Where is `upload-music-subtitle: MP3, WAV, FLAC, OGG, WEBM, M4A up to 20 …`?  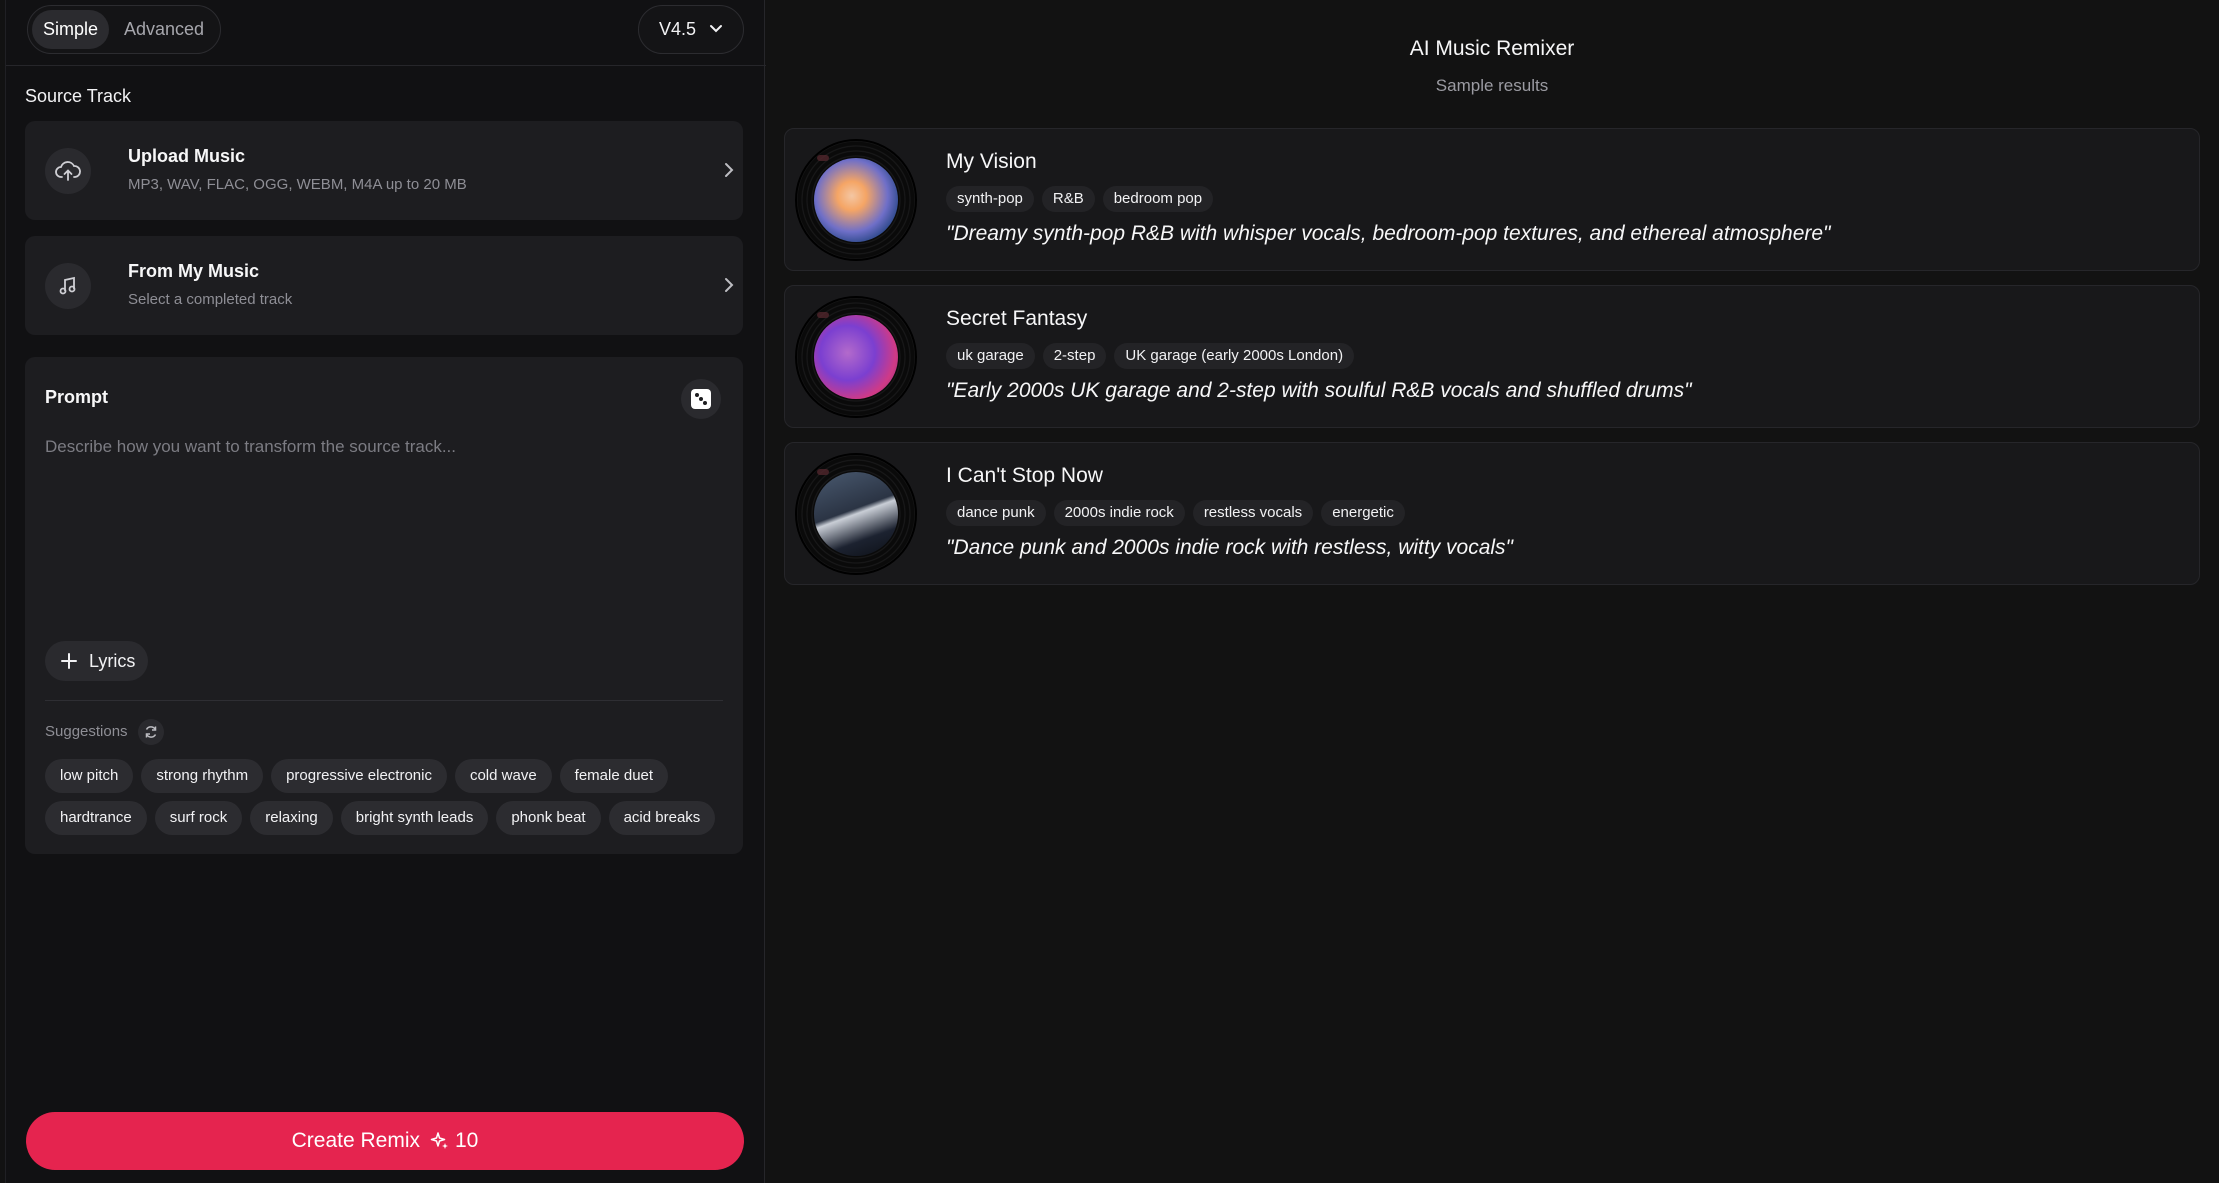 upload-music-subtitle: MP3, WAV, FLAC, OGG, WEBM, M4A up to 20 … is located at coordinates (297, 184).